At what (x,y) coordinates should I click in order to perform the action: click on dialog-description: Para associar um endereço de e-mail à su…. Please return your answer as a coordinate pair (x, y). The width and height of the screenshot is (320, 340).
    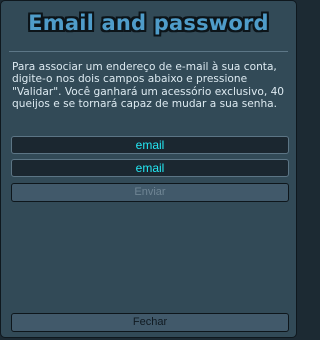
    Looking at the image, I should click on (148, 85).